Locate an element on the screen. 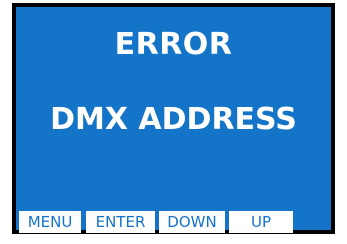  error-title: ERROR is located at coordinates (173, 44).